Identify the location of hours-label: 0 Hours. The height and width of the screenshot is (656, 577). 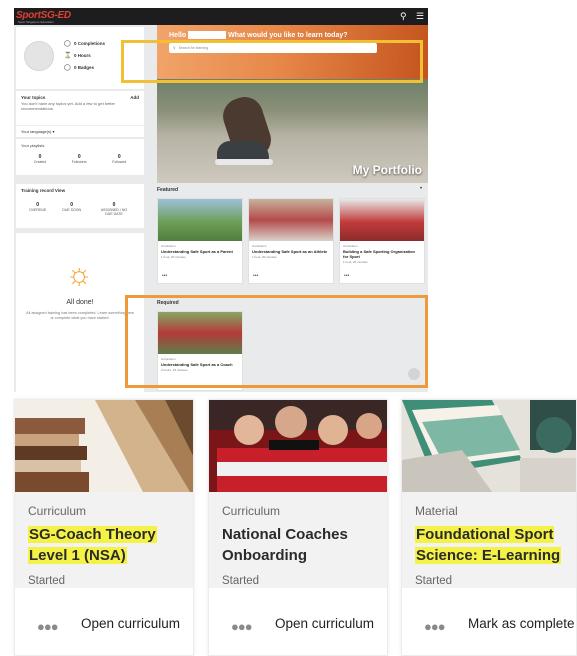
(82, 55).